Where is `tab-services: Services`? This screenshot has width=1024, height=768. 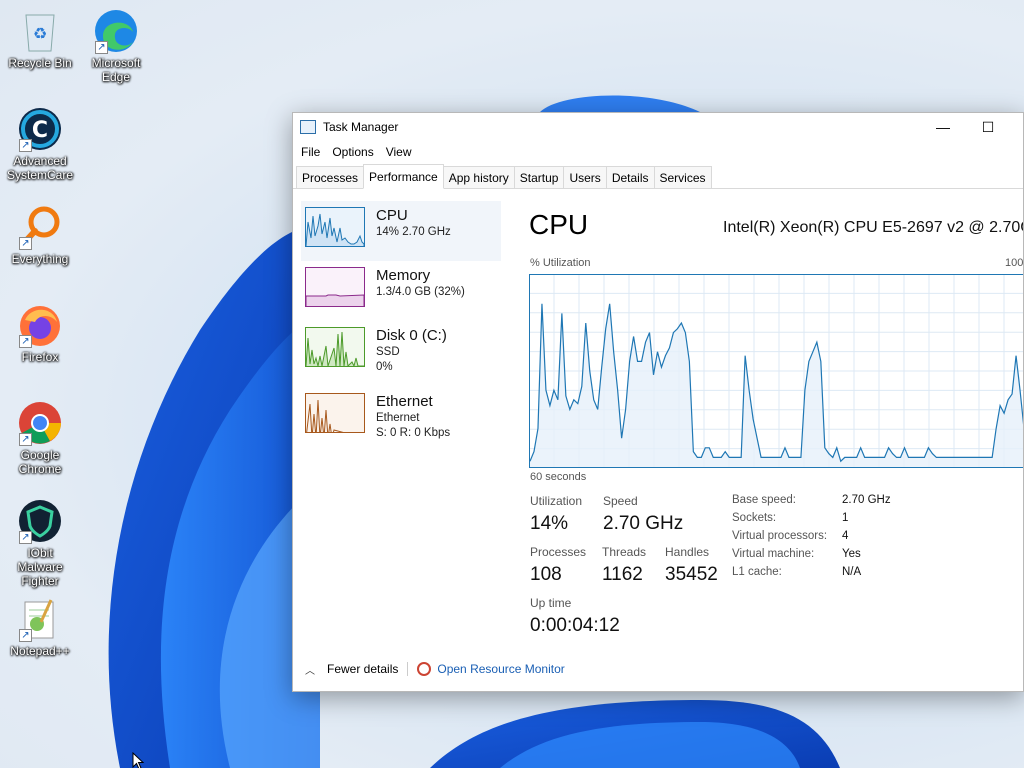 tab-services: Services is located at coordinates (682, 177).